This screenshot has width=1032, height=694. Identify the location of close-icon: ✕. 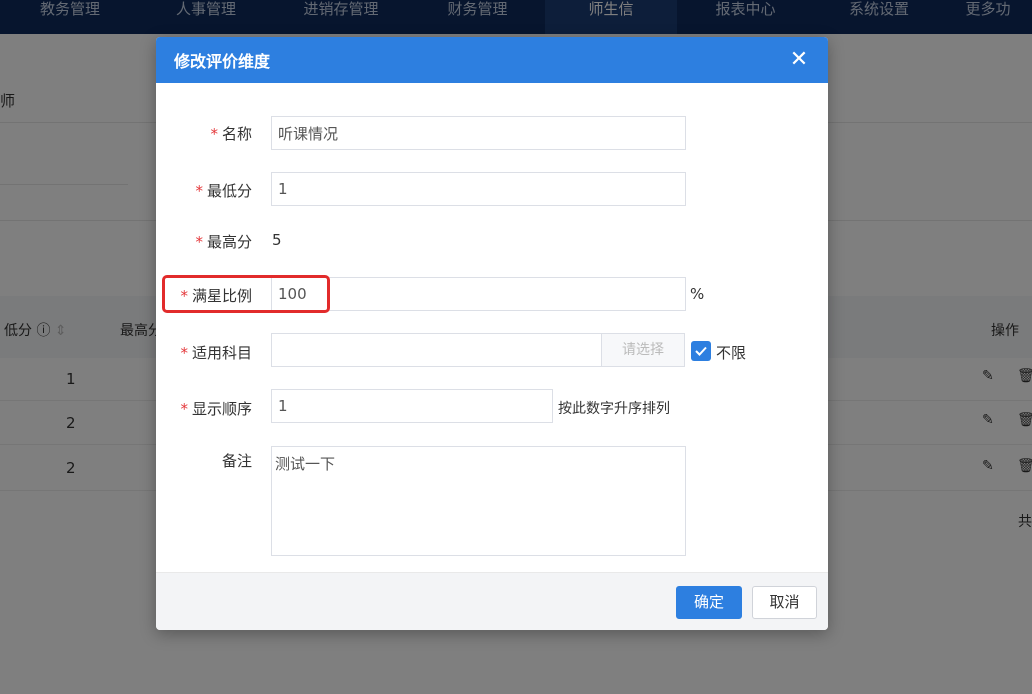
(799, 60).